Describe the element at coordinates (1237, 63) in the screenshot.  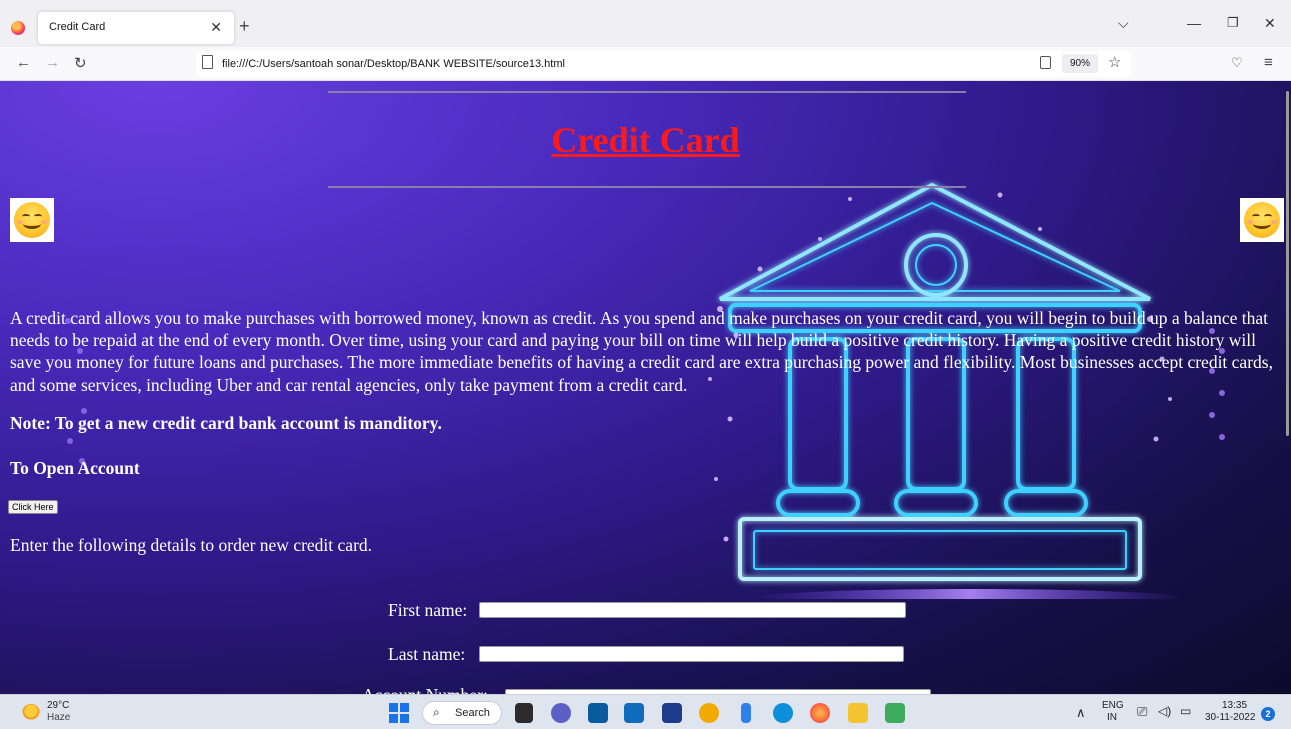
I see `pocket-icon: ♡` at that location.